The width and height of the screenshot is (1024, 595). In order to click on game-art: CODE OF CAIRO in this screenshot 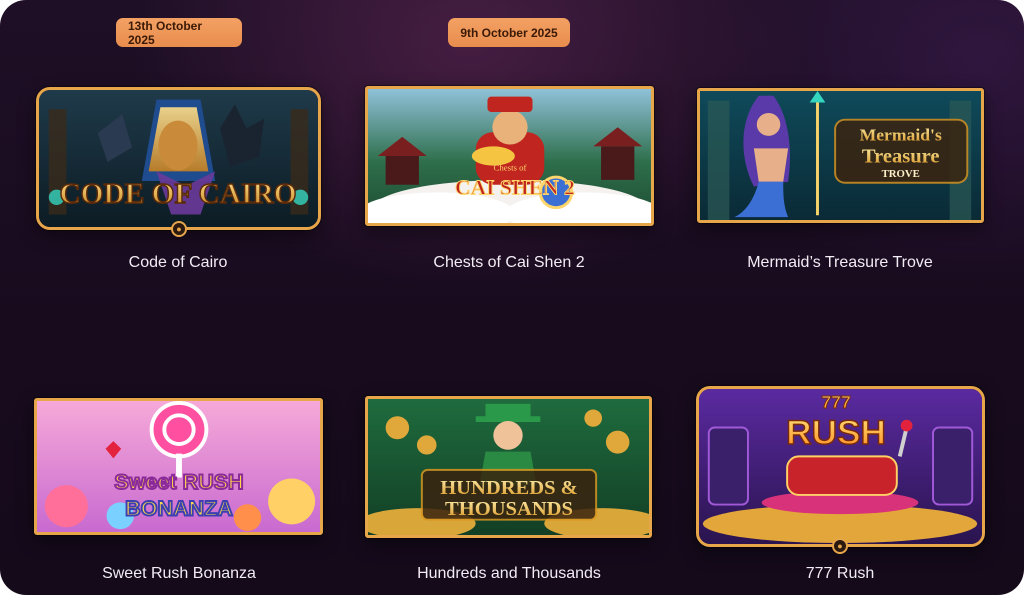, I will do `click(178, 158)`.